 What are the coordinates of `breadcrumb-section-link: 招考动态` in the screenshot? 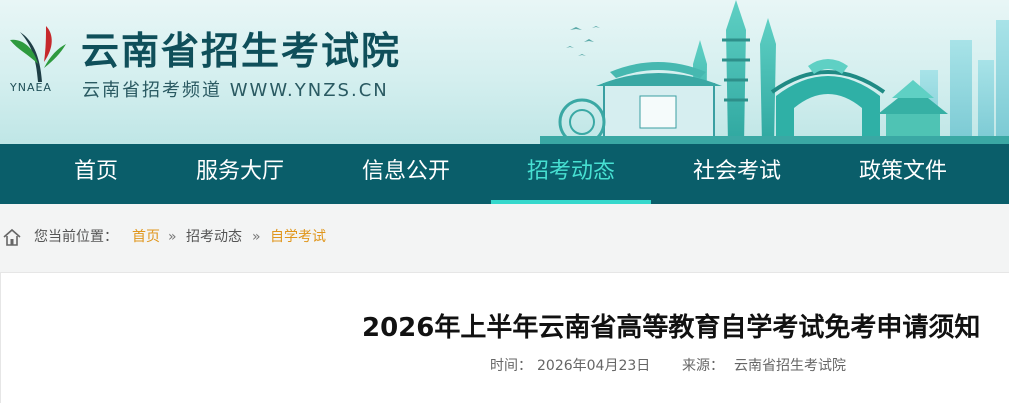 It's located at (214, 237).